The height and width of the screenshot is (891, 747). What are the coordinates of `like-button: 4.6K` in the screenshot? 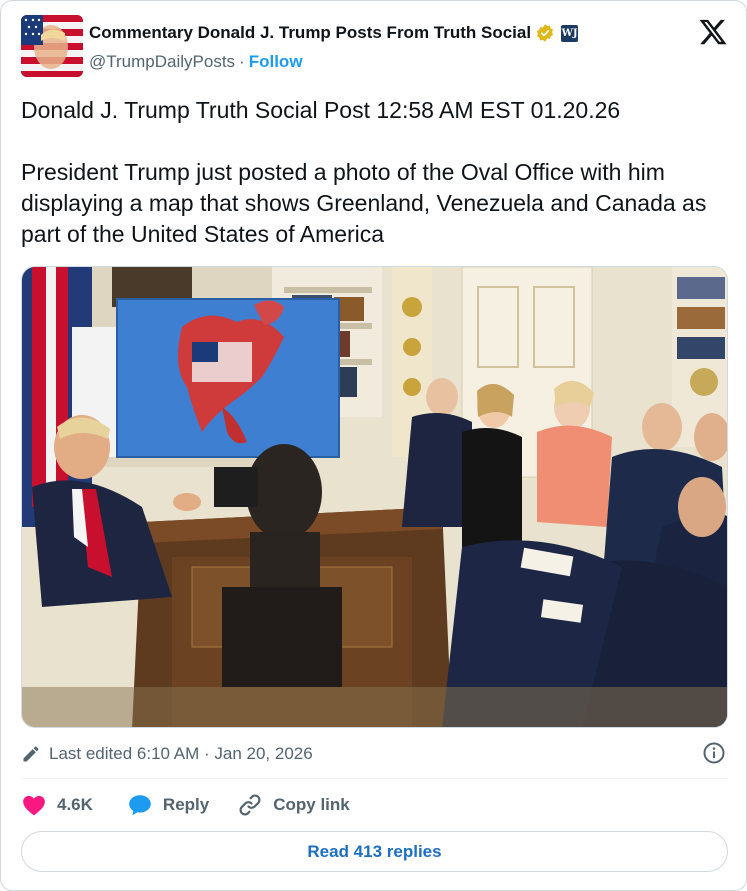 It's located at (57, 805).